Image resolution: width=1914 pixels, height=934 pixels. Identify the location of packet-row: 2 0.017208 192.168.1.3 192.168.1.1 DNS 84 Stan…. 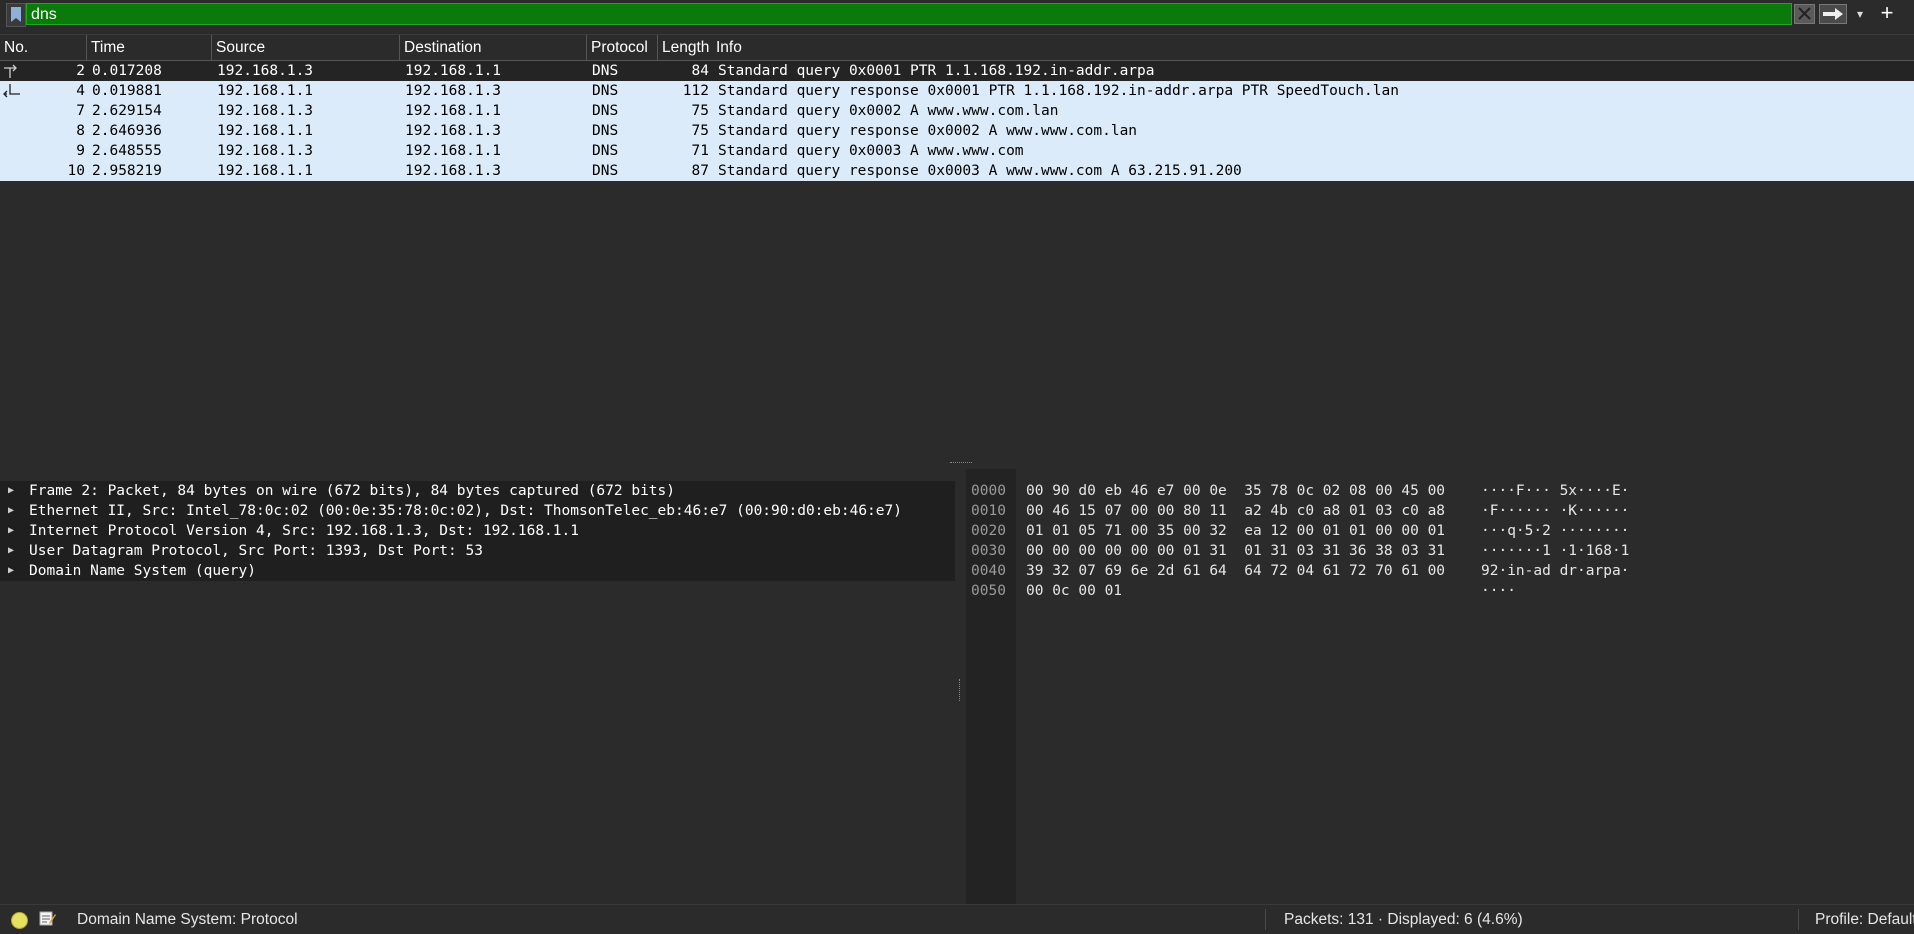
(957, 71).